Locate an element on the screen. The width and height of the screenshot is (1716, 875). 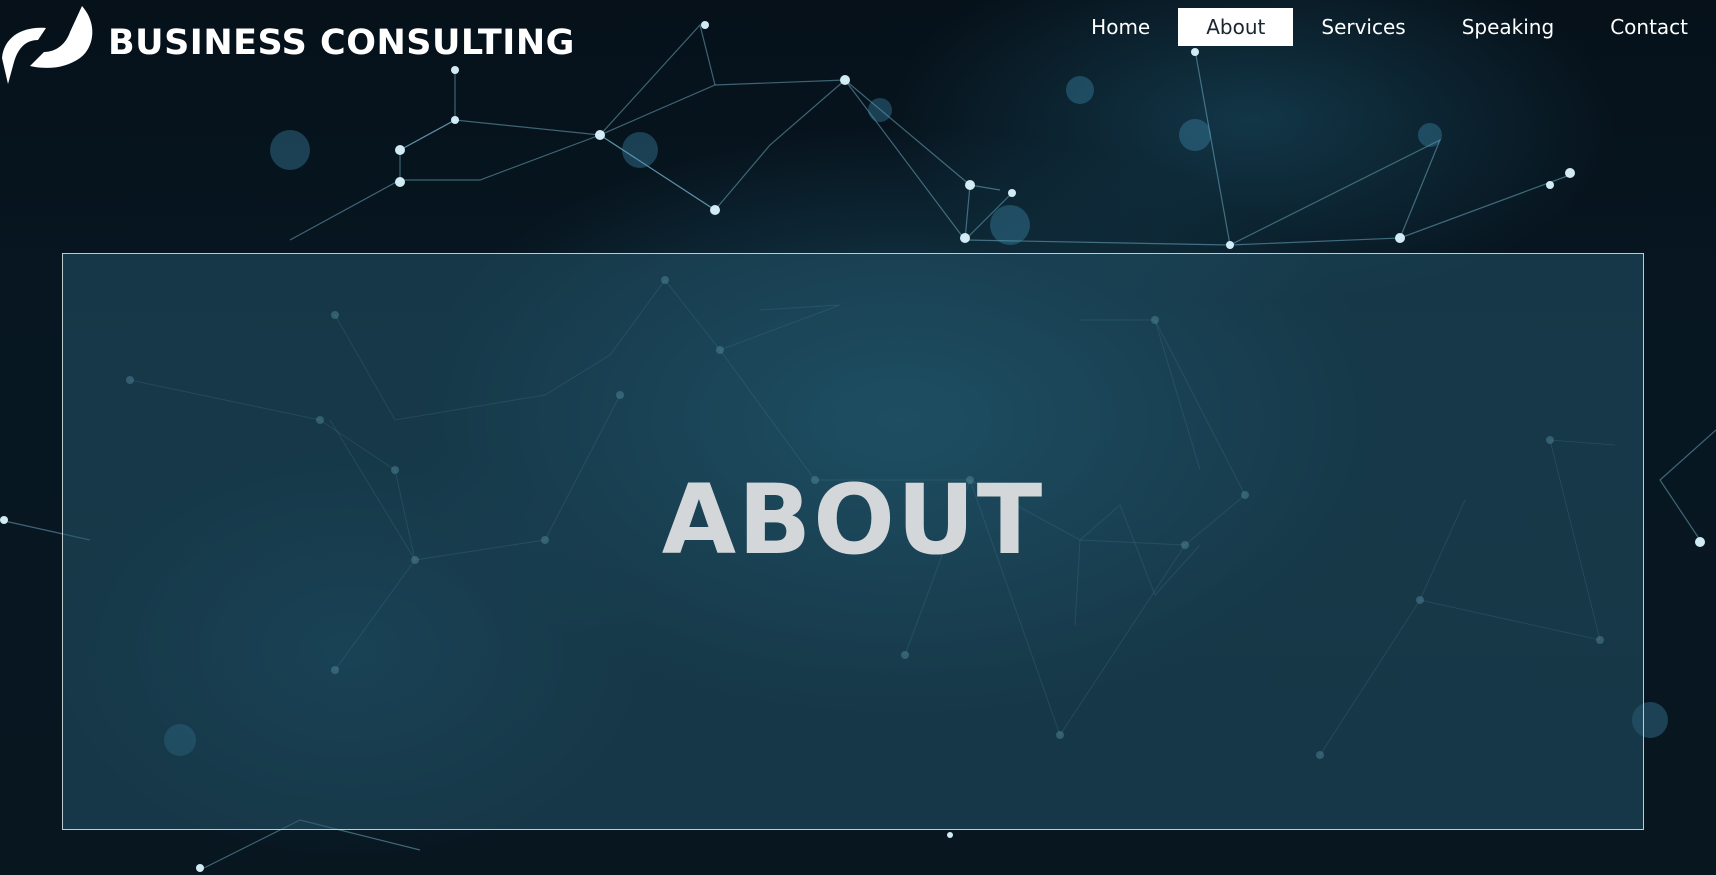
brand-logo: BUSINESS CONSULTING is located at coordinates (287, 45).